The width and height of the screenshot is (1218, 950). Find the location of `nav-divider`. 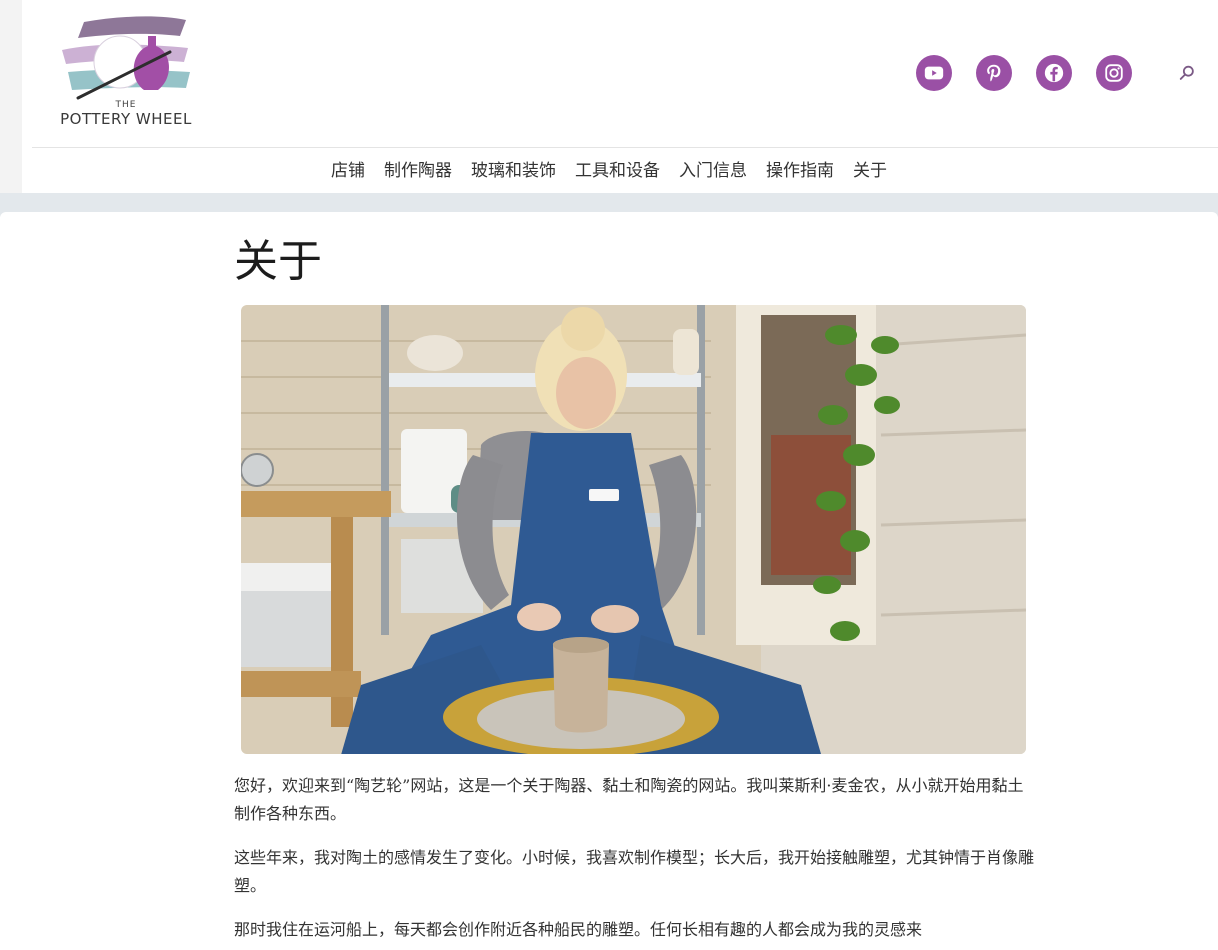

nav-divider is located at coordinates (625, 147).